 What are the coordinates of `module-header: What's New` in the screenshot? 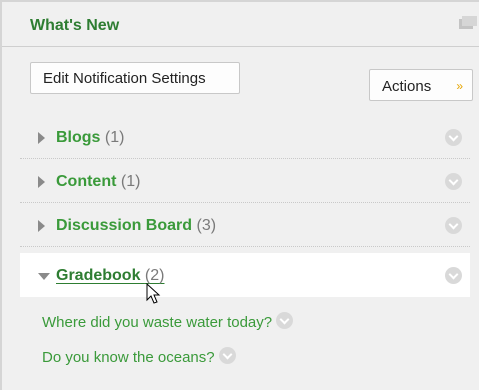 It's located at (240, 24).